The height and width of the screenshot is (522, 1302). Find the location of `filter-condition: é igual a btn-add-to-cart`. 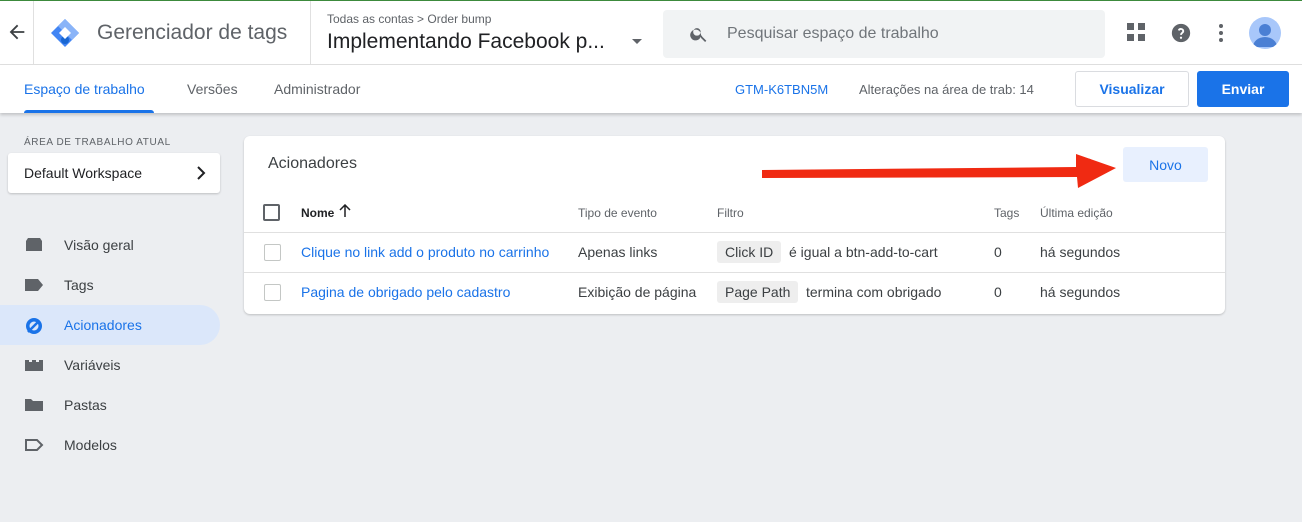

filter-condition: é igual a btn-add-to-cart is located at coordinates (863, 252).